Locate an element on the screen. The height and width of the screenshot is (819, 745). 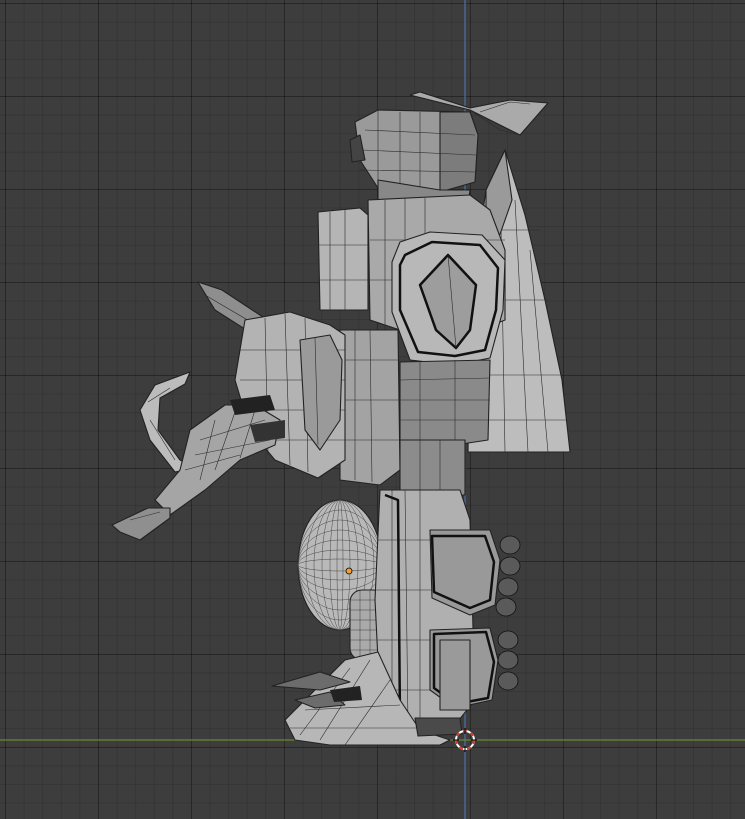
elephant-head-arm is located at coordinates (228, 411).